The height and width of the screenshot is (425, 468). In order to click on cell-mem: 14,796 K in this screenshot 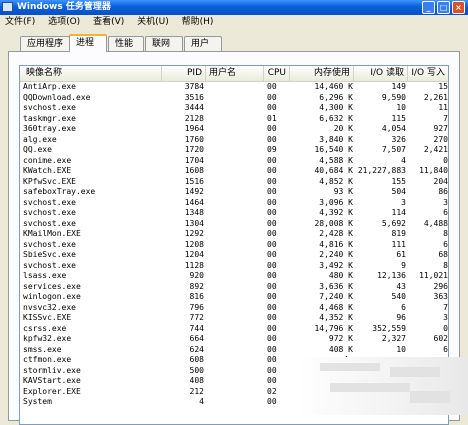, I will do `click(333, 328)`.